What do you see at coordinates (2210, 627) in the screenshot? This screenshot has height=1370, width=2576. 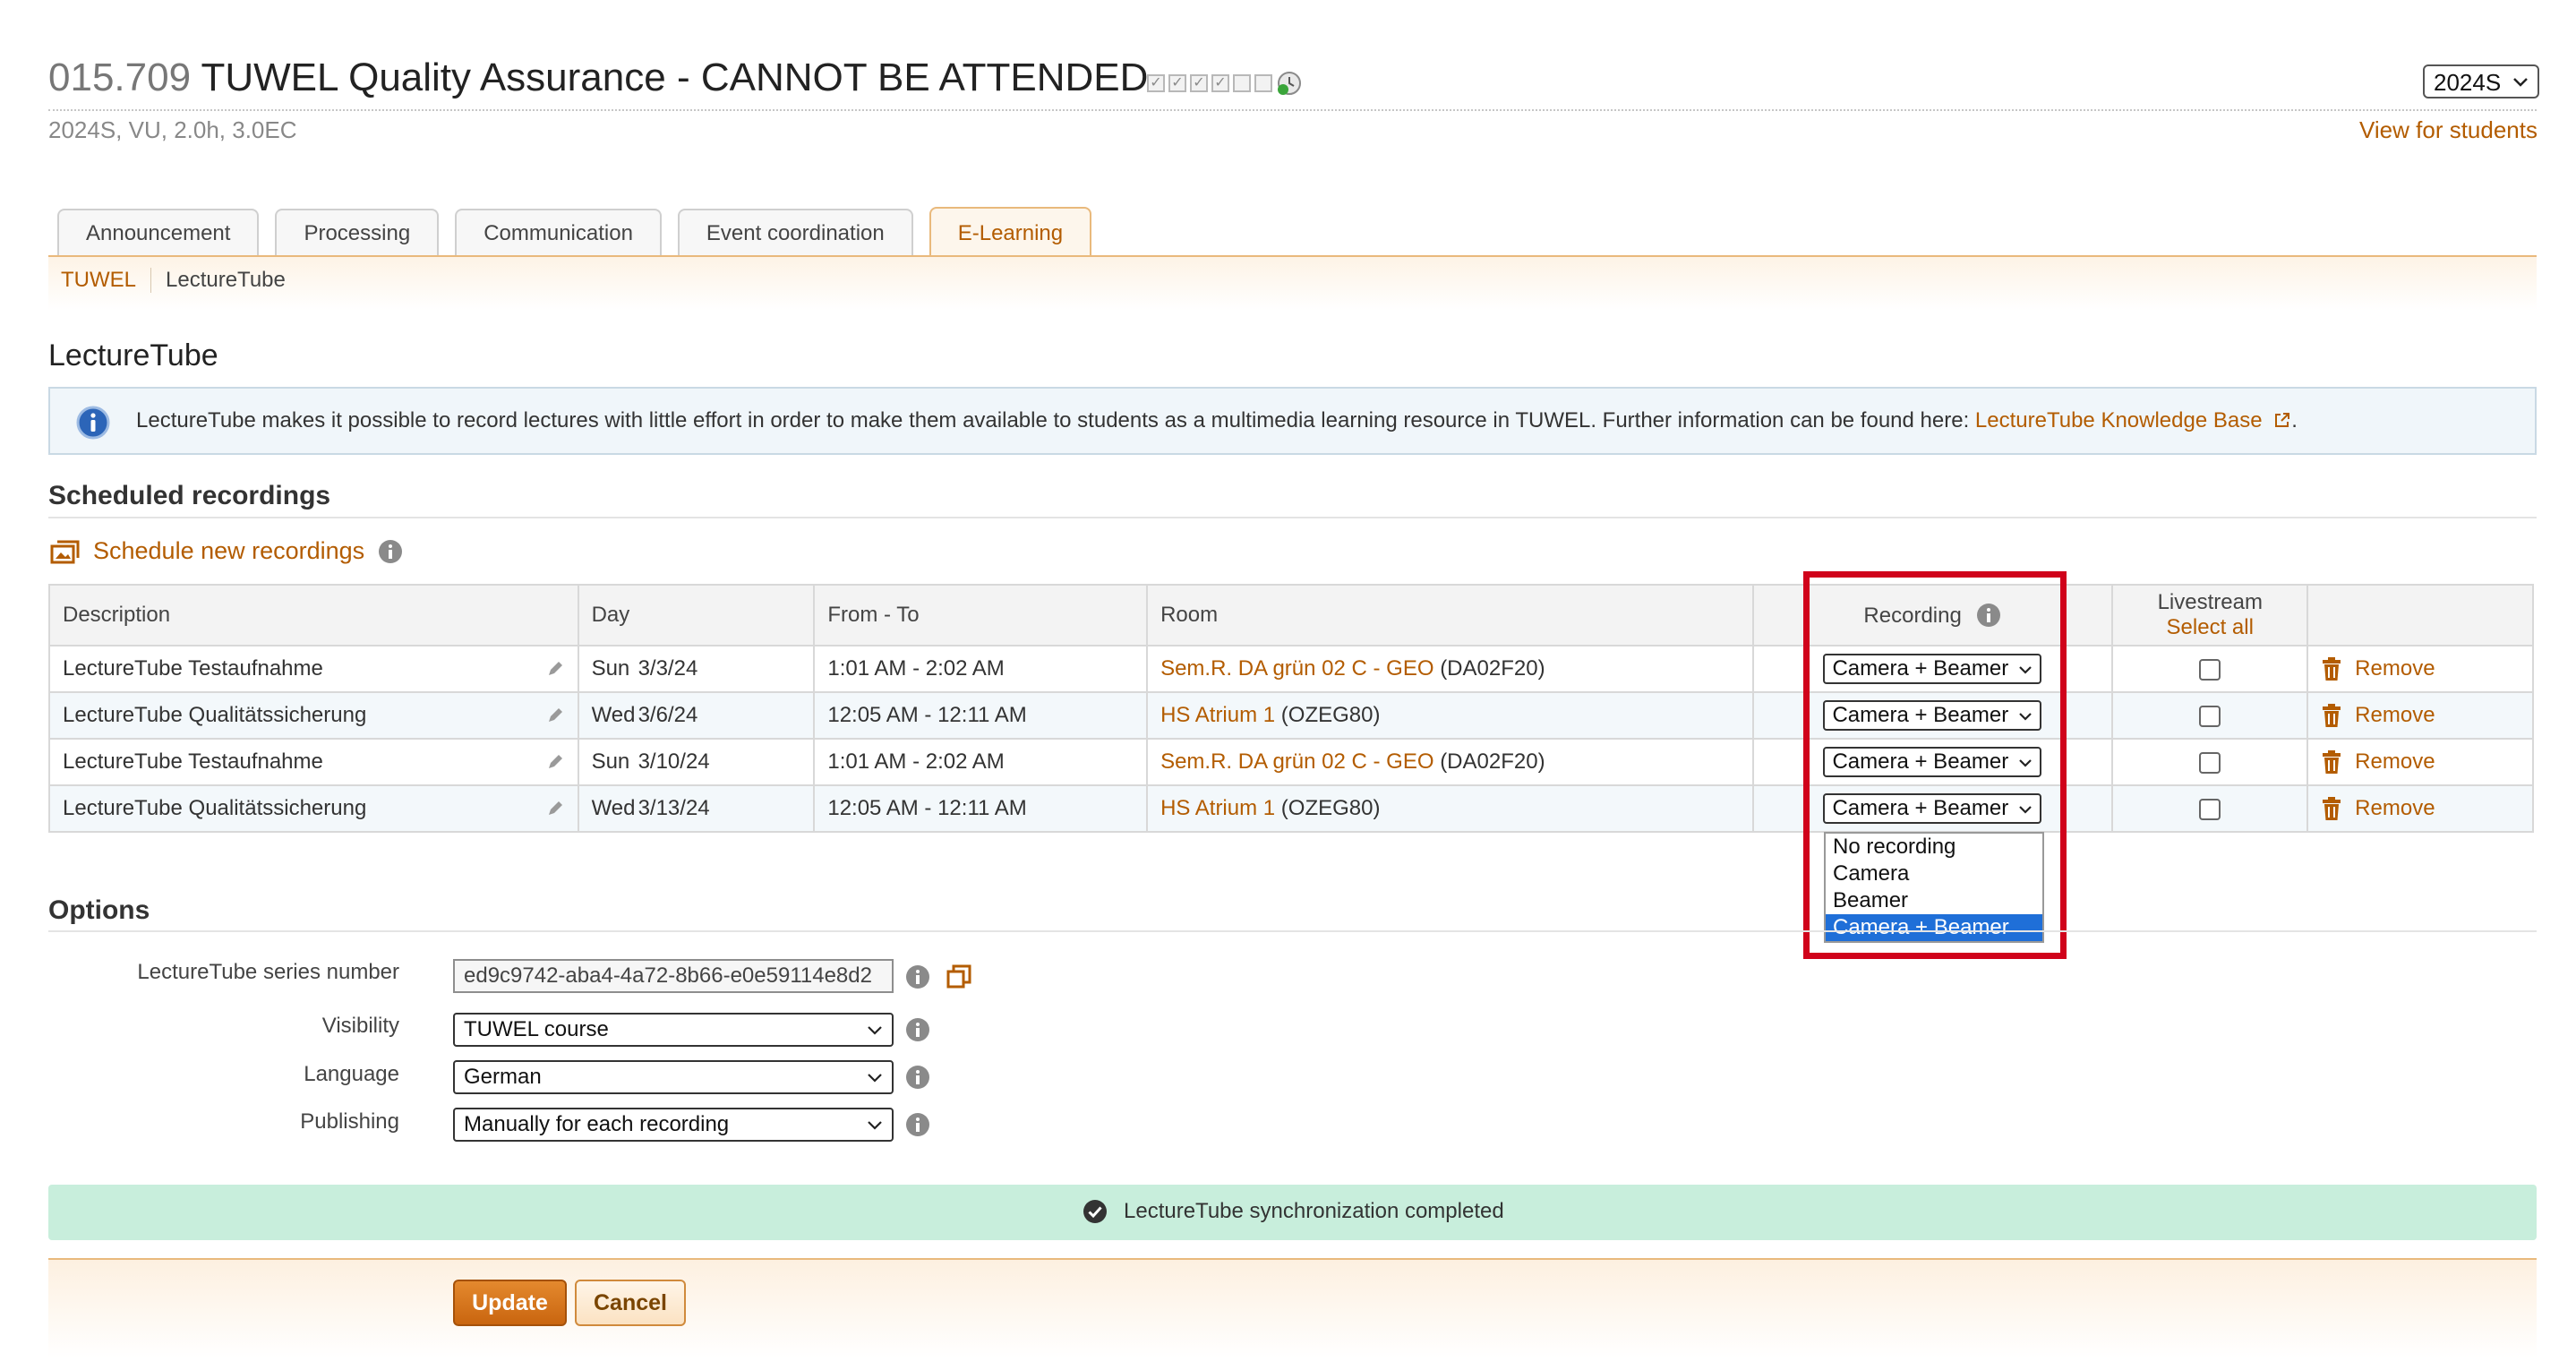 I see `livestream-select-all: Select all` at bounding box center [2210, 627].